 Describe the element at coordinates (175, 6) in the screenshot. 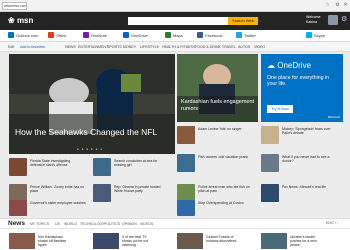

I see `browser-toolbar: www.msn.com ☆ ⚙ ✕` at that location.